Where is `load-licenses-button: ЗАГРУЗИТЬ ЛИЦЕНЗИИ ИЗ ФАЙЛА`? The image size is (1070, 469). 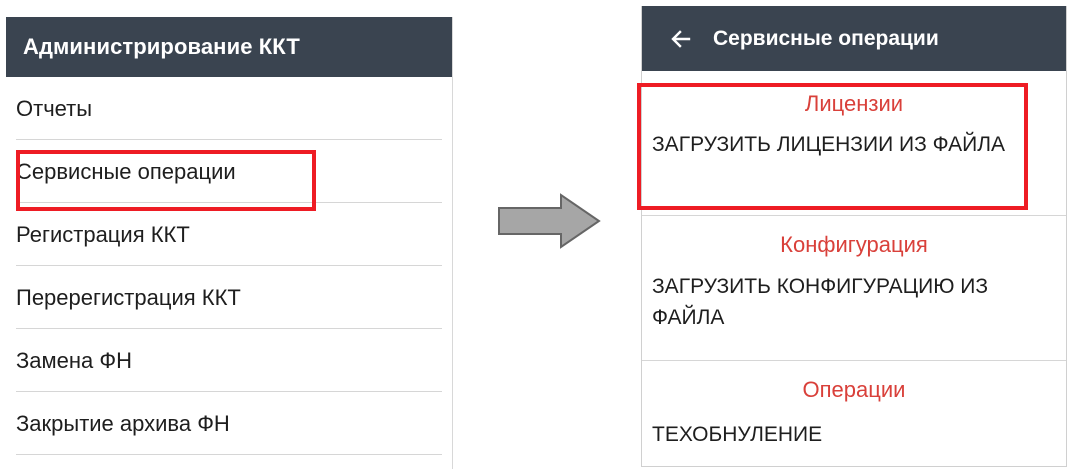
load-licenses-button: ЗАГРУЗИТЬ ЛИЦЕНЗИИ ИЗ ФАЙЛА is located at coordinates (854, 144).